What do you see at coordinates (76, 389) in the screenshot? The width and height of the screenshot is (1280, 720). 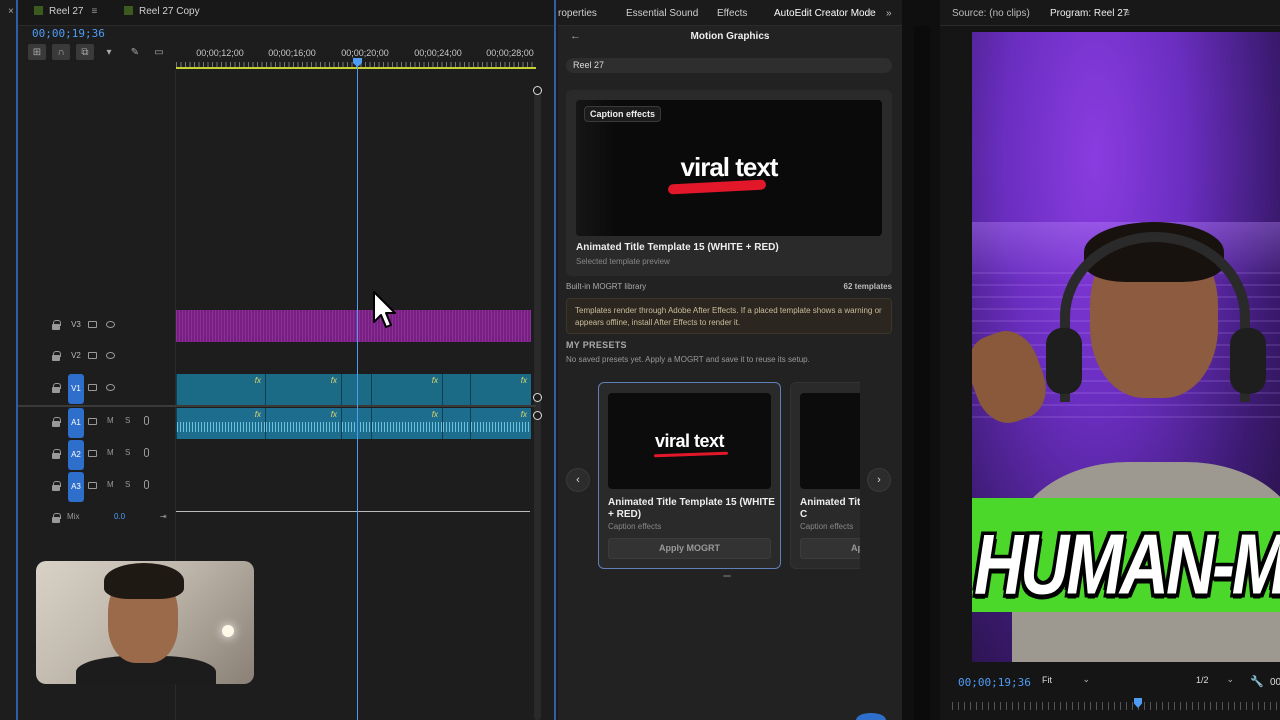 I see `track-name: V1` at bounding box center [76, 389].